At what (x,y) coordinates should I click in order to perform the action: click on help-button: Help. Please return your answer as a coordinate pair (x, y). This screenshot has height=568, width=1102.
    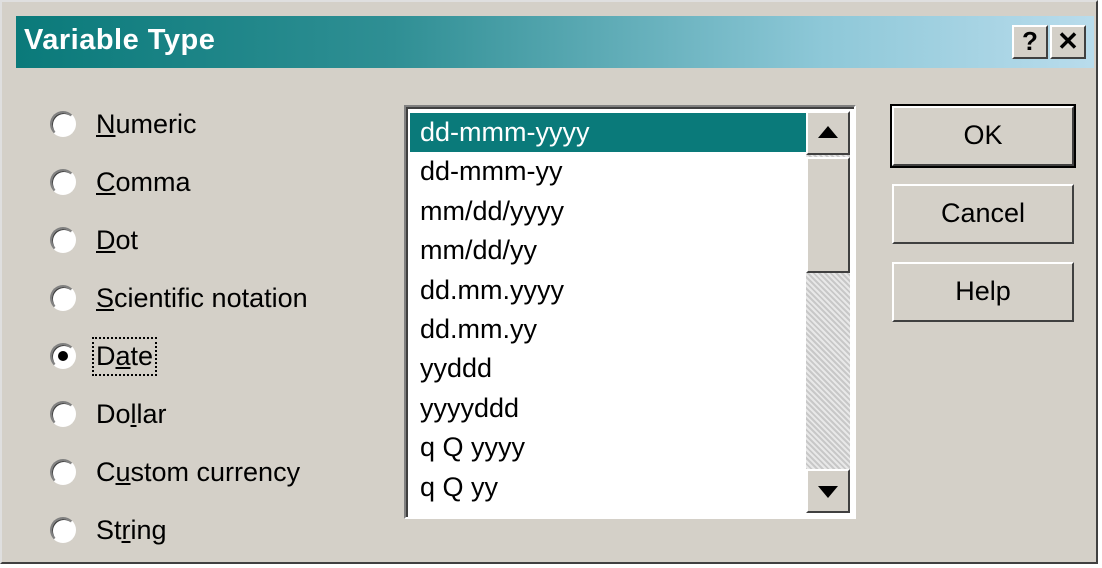
    Looking at the image, I should click on (983, 292).